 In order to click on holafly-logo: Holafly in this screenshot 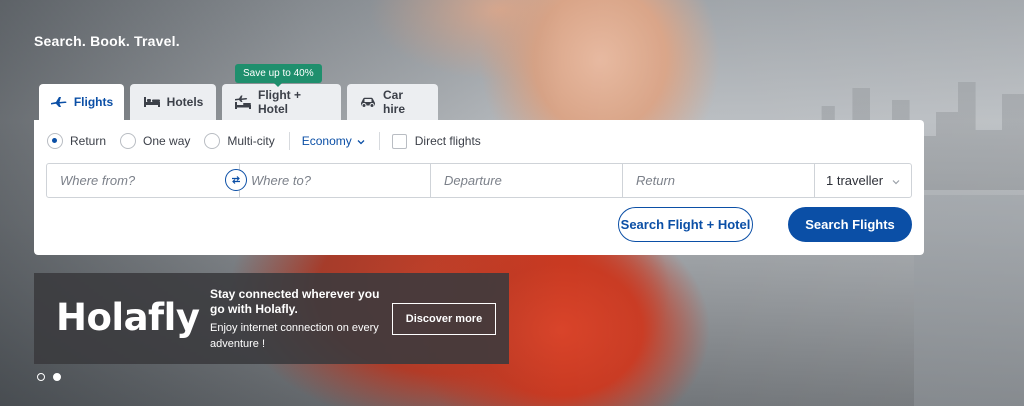, I will do `click(128, 317)`.